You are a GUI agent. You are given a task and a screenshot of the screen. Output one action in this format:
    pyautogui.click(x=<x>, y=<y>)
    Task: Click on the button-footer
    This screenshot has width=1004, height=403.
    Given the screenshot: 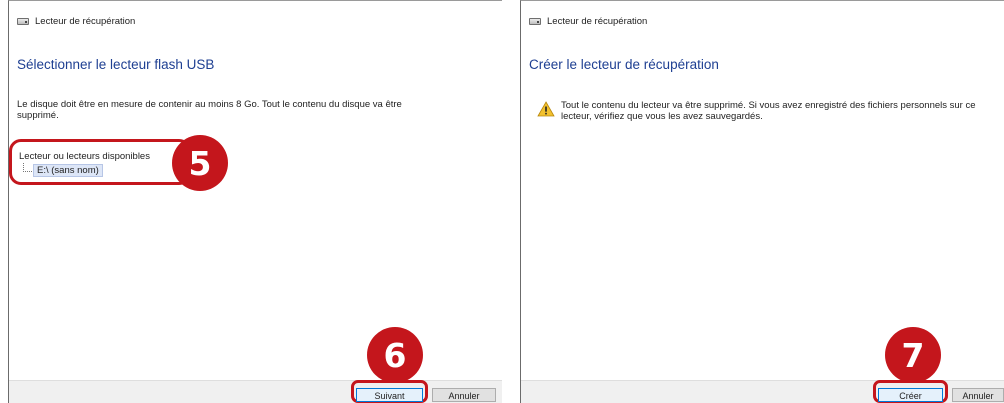 What is the action you would take?
    pyautogui.click(x=255, y=391)
    